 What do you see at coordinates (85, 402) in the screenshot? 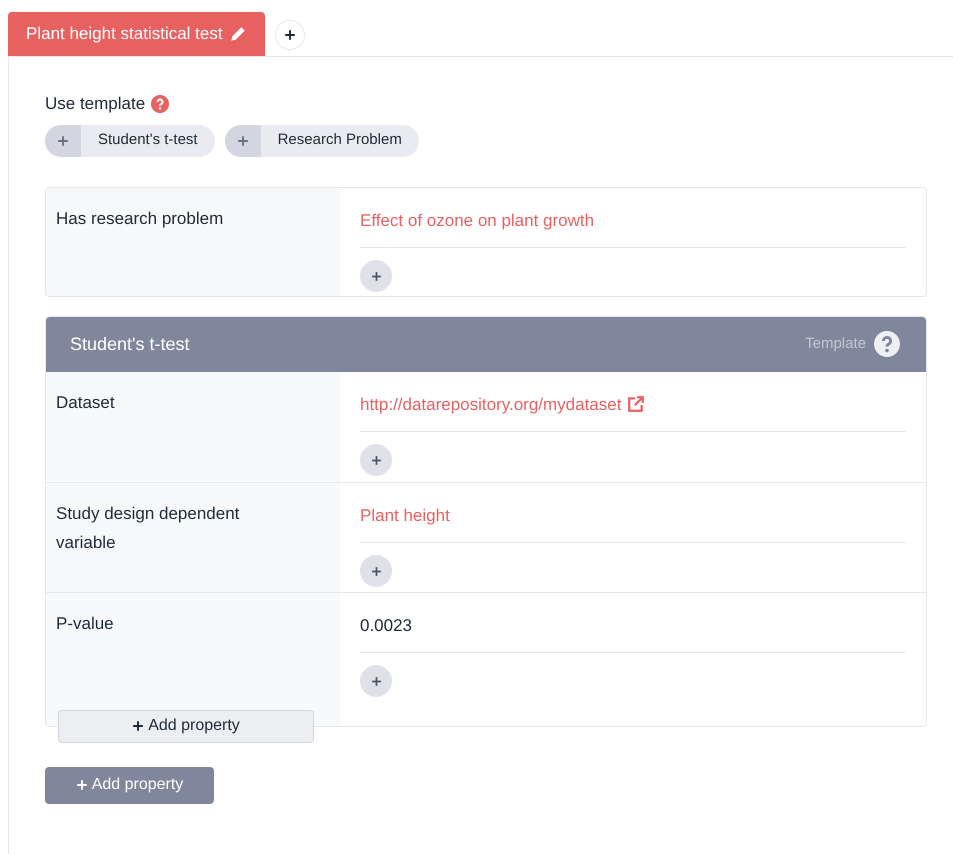
I see `property-label: Dataset` at bounding box center [85, 402].